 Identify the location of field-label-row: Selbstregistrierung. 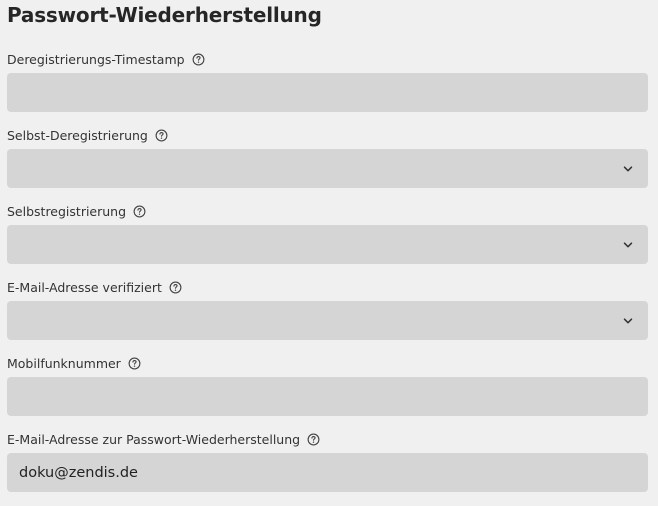
(327, 211).